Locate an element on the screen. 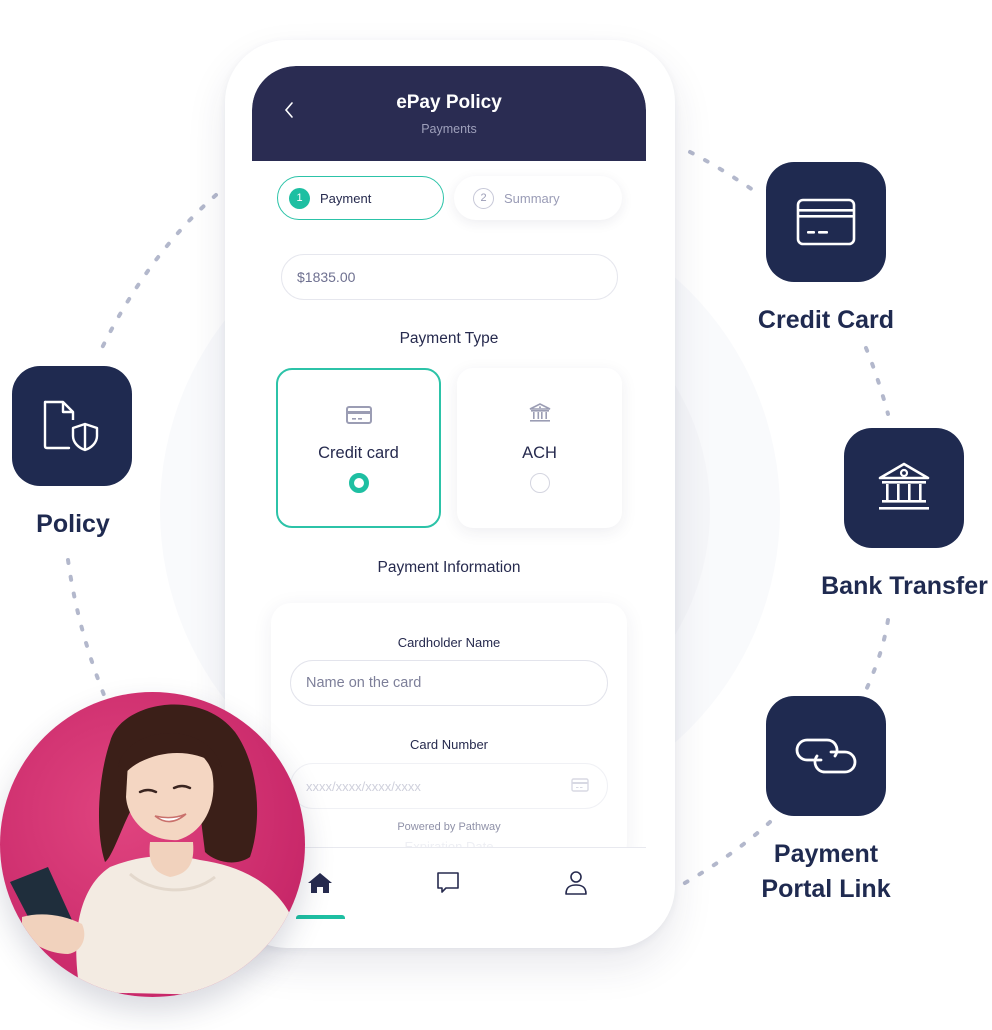  connector-cc-bank is located at coordinates (877, 381).